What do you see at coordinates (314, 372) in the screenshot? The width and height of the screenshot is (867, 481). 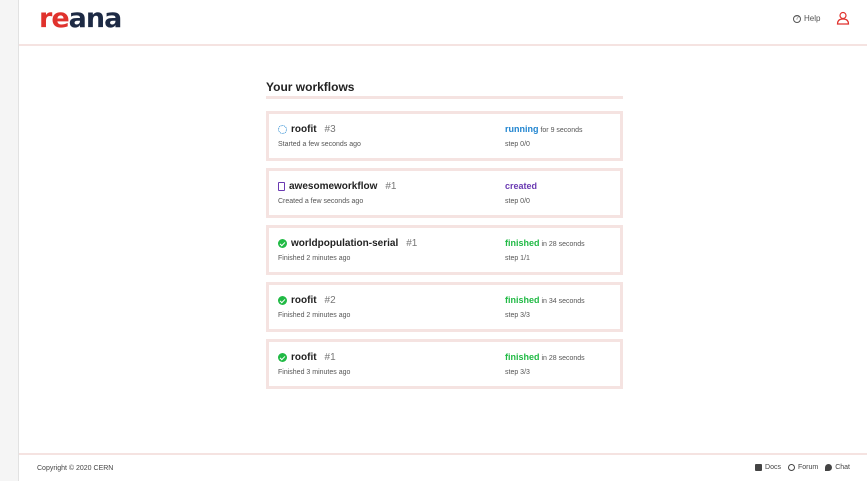 I see `workflow-timestamp: Finished 3 minutes ago` at bounding box center [314, 372].